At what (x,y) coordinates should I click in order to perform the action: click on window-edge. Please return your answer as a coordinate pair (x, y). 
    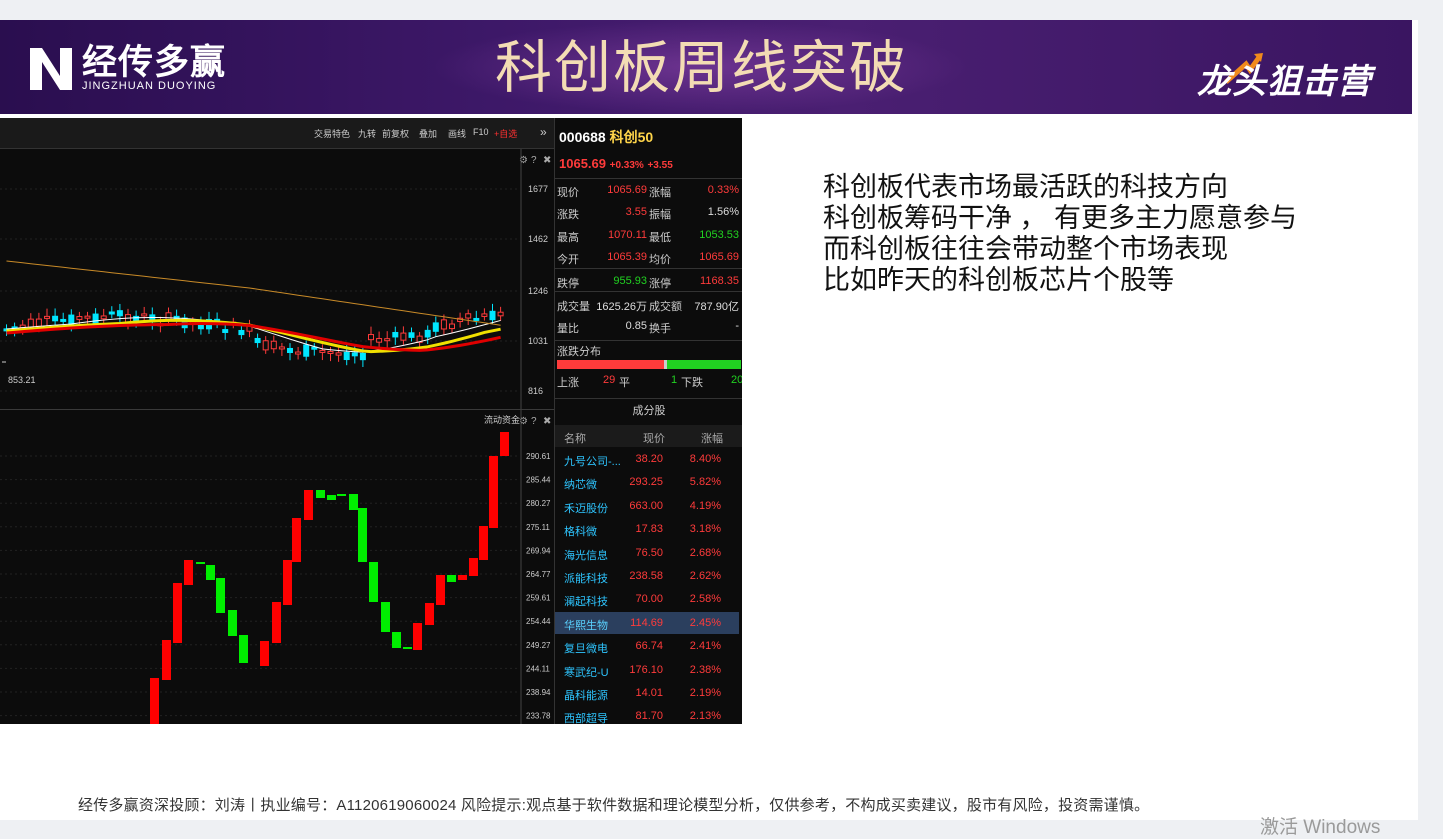
    Looking at the image, I should click on (1430, 420).